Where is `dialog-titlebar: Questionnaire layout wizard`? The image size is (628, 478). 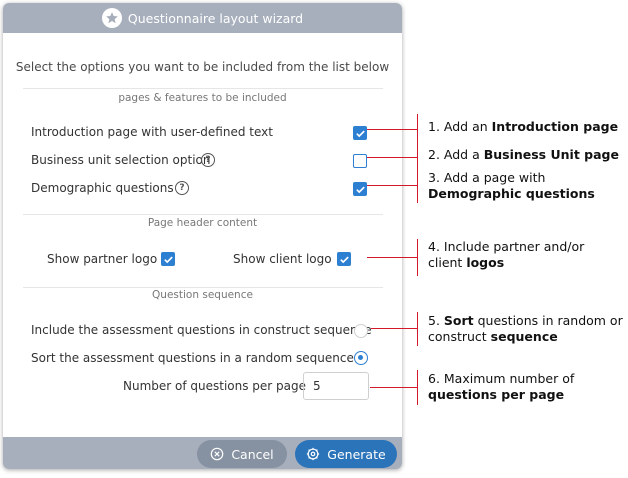 dialog-titlebar: Questionnaire layout wizard is located at coordinates (202, 18).